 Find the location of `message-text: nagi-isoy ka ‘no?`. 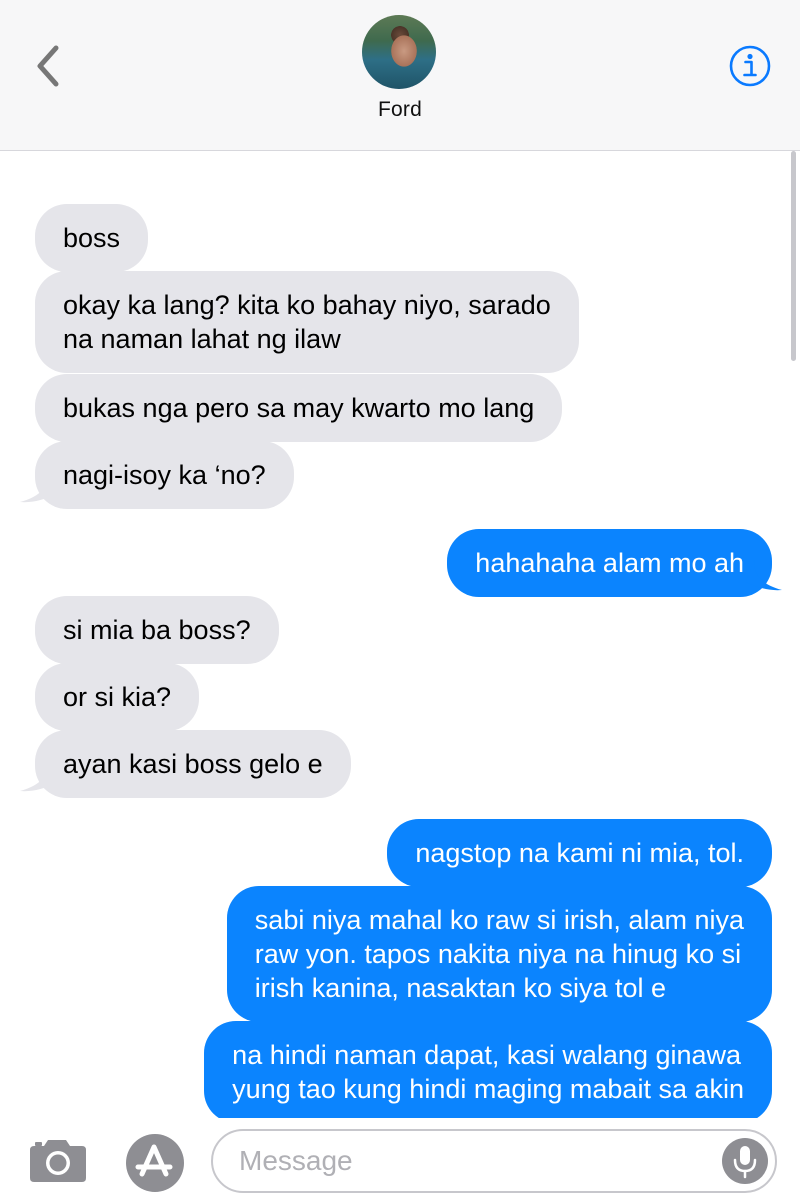

message-text: nagi-isoy ka ‘no? is located at coordinates (164, 475).